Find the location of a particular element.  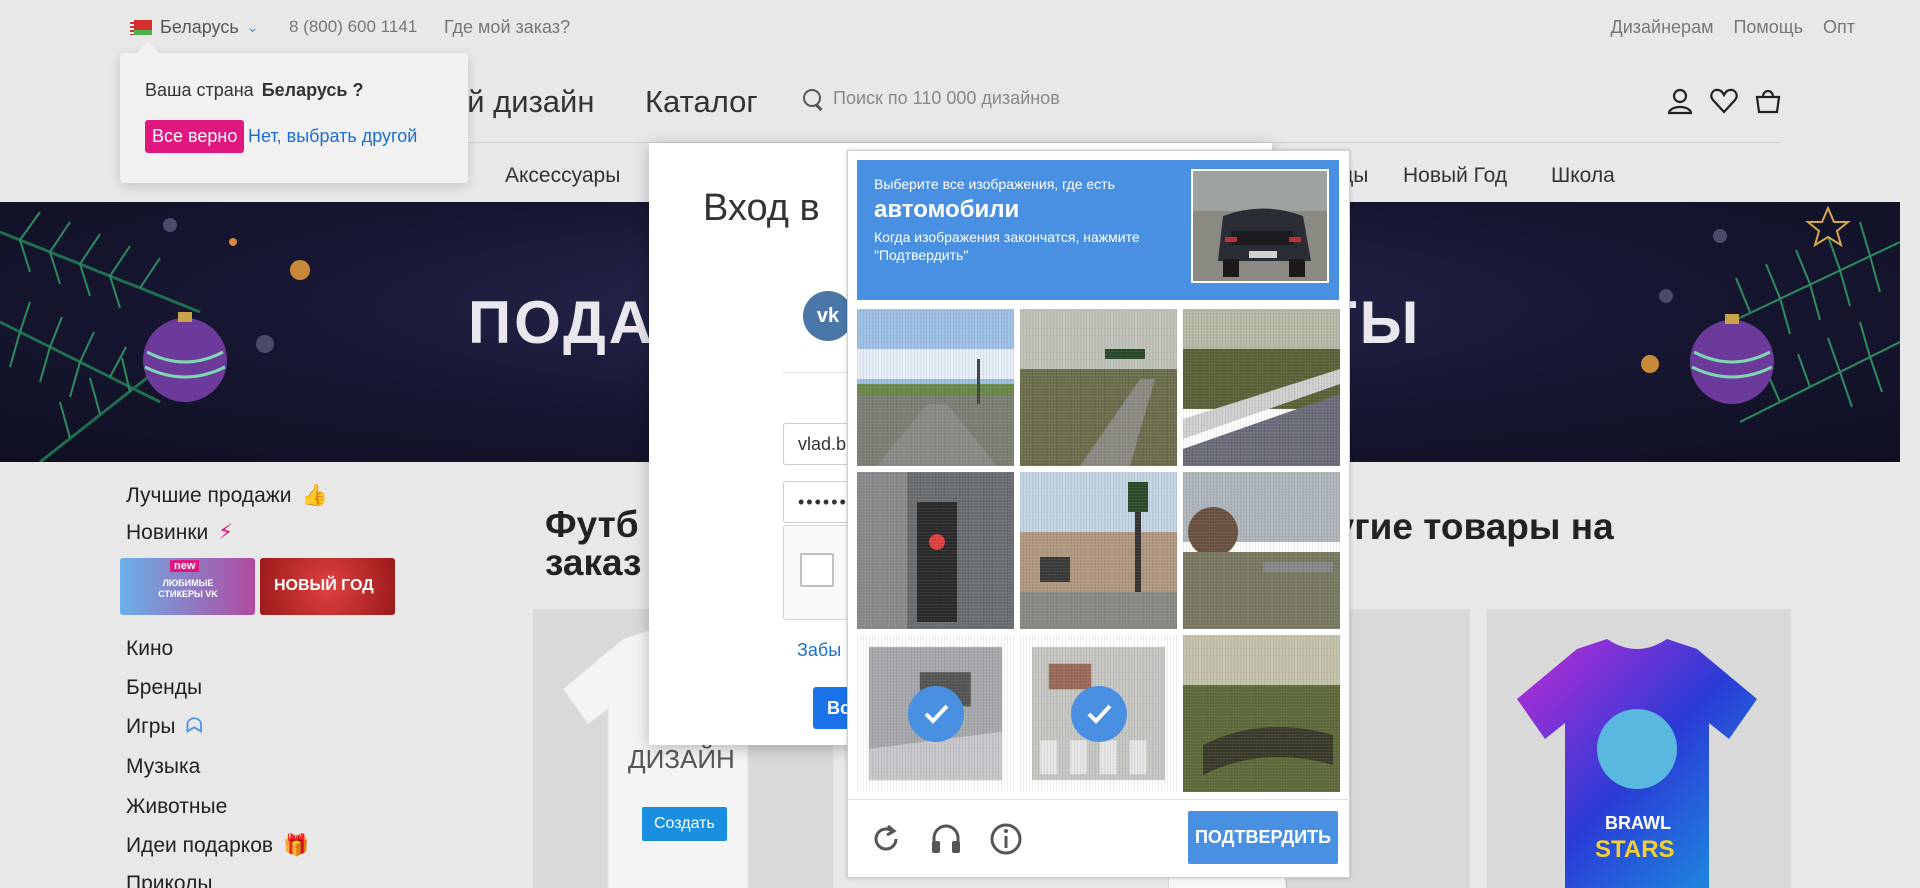

cart-icon is located at coordinates (1768, 101).